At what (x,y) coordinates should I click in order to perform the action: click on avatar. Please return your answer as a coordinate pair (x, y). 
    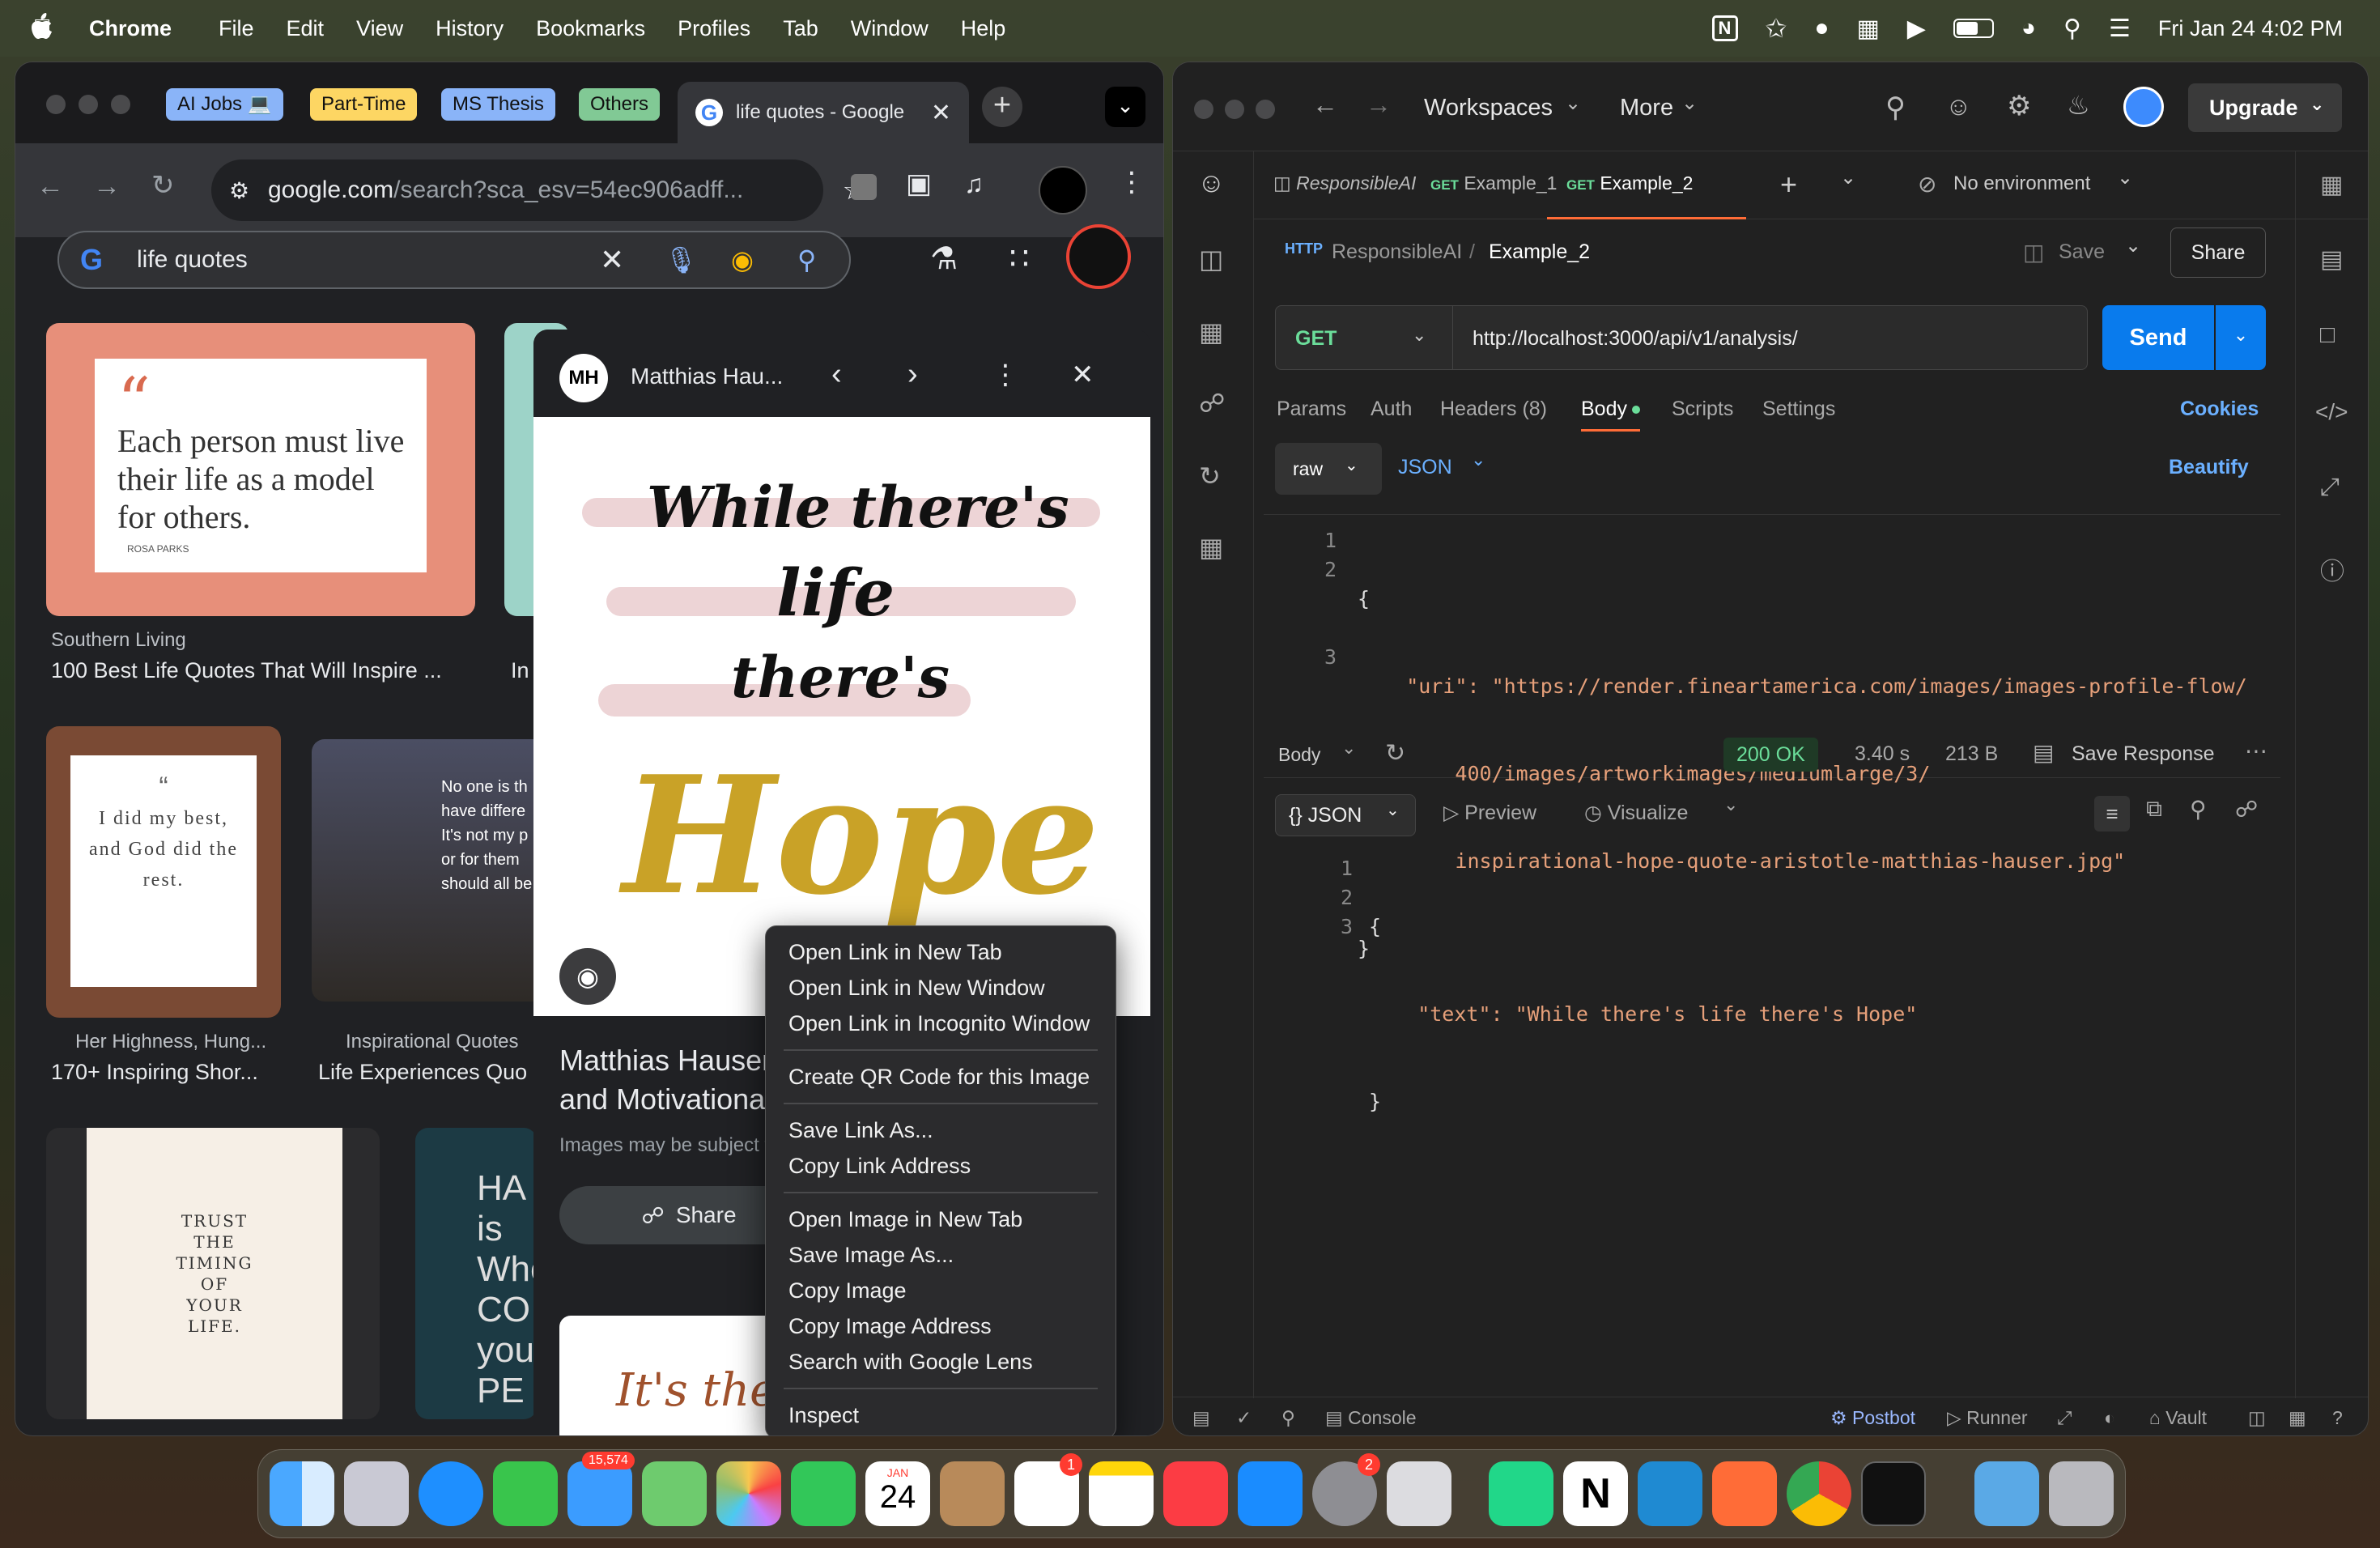
    Looking at the image, I should click on (2143, 107).